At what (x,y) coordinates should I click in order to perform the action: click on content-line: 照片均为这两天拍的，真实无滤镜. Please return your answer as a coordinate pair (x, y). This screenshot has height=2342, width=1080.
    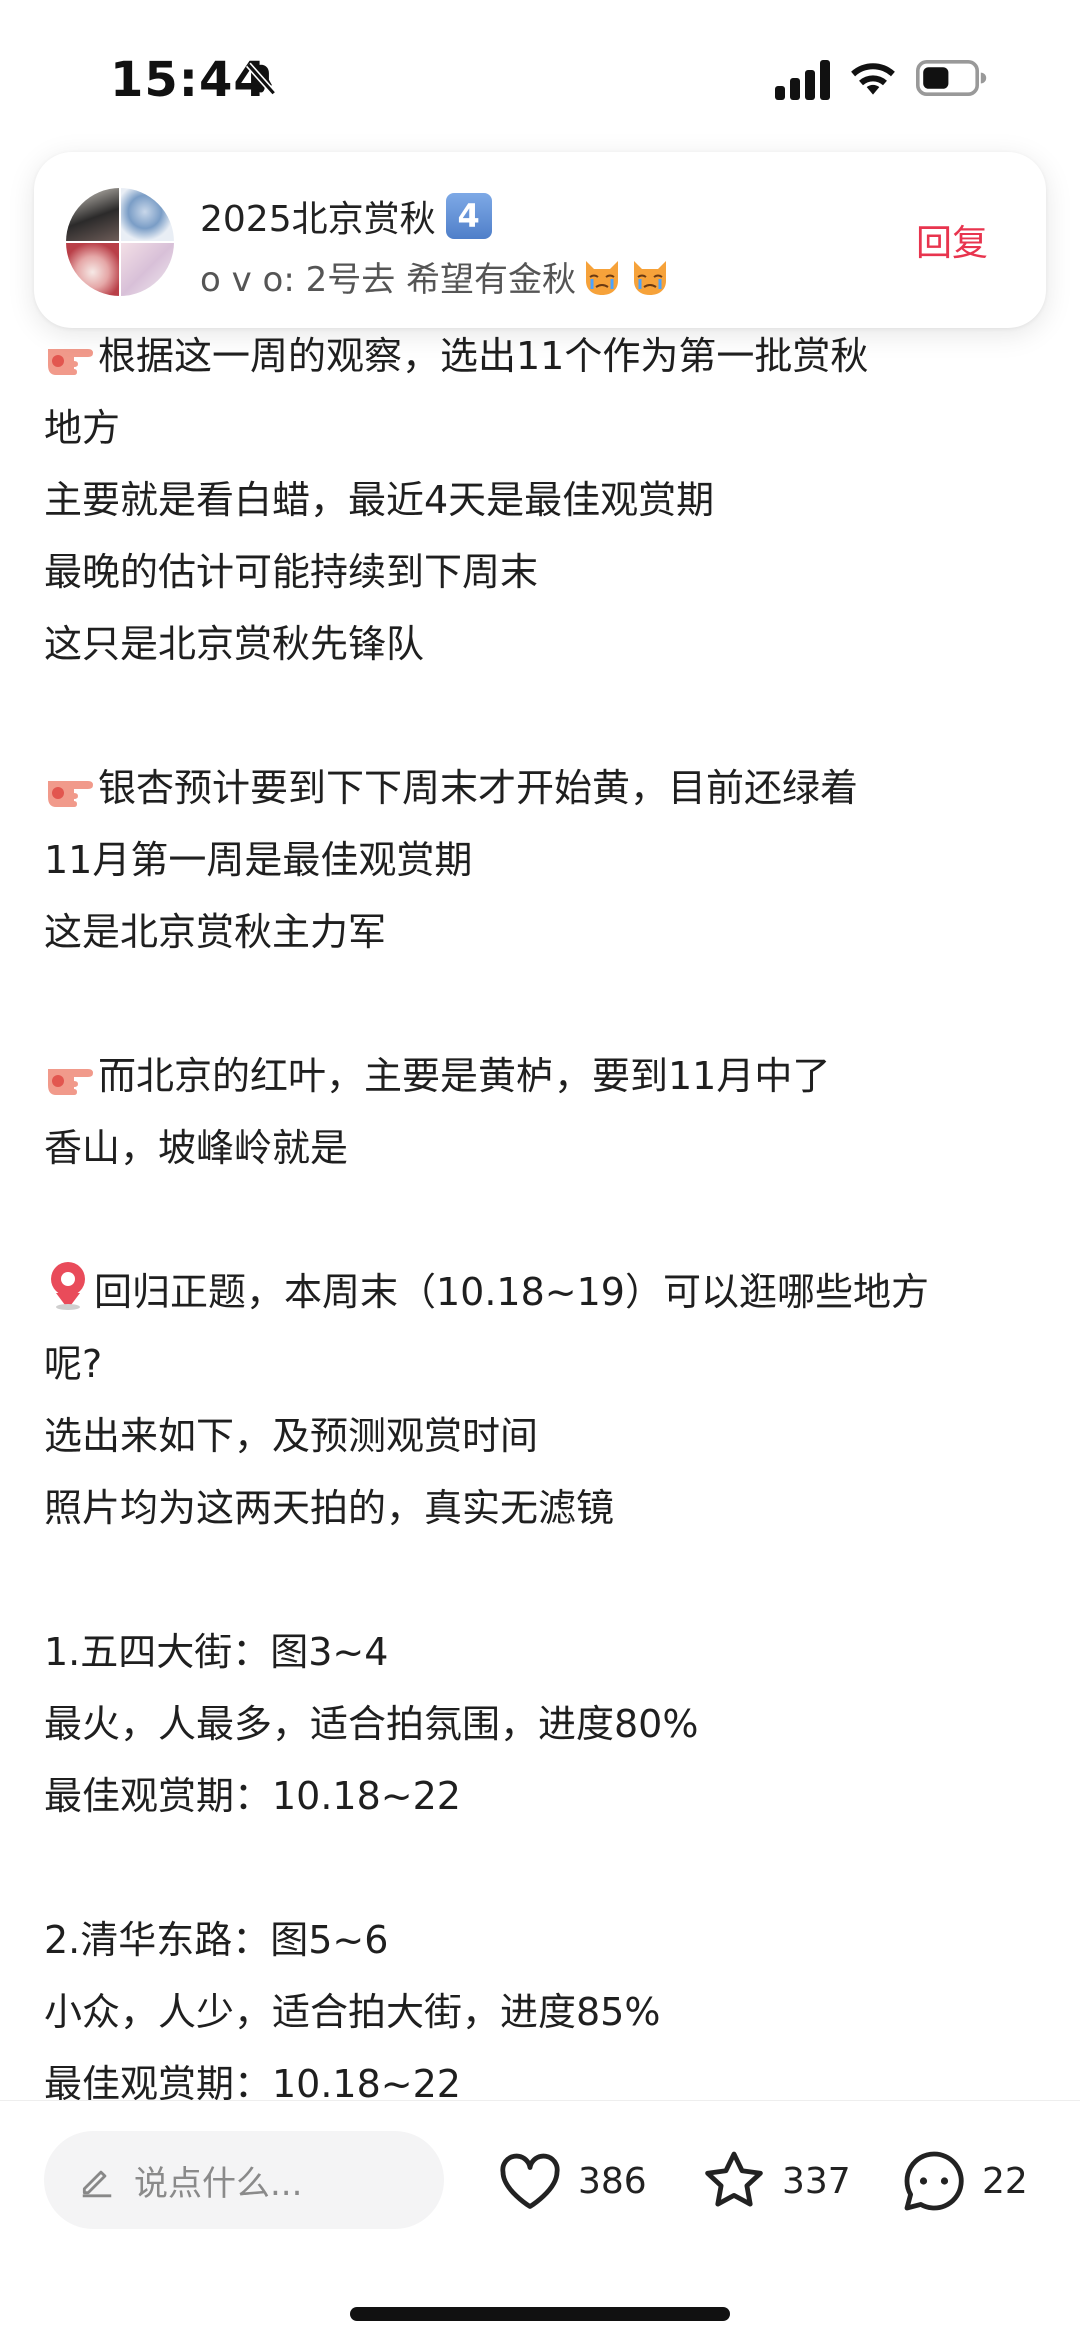
    Looking at the image, I should click on (329, 1508).